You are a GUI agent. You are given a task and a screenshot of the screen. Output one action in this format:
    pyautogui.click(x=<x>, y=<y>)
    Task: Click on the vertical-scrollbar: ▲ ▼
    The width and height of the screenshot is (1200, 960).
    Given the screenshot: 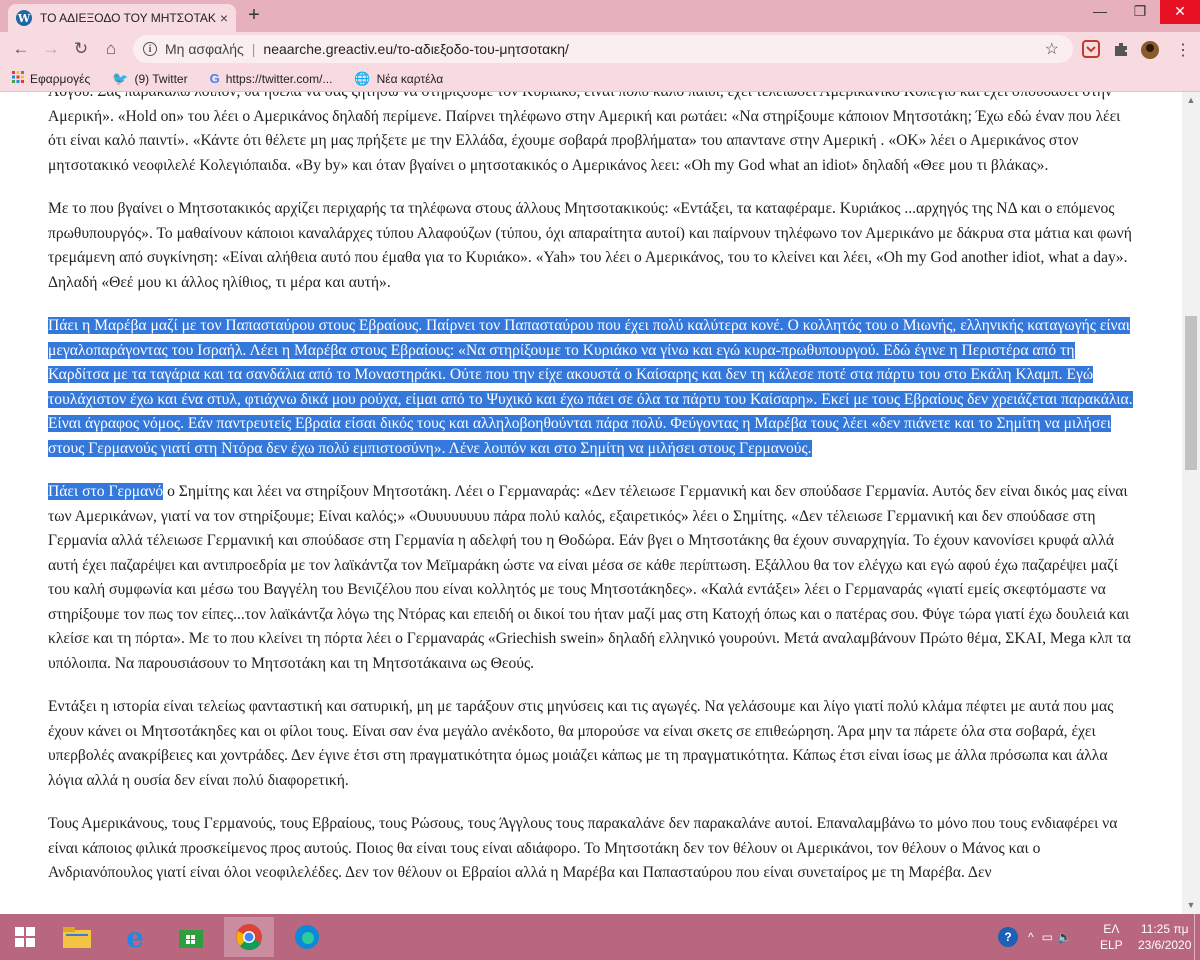 What is the action you would take?
    pyautogui.click(x=1191, y=503)
    